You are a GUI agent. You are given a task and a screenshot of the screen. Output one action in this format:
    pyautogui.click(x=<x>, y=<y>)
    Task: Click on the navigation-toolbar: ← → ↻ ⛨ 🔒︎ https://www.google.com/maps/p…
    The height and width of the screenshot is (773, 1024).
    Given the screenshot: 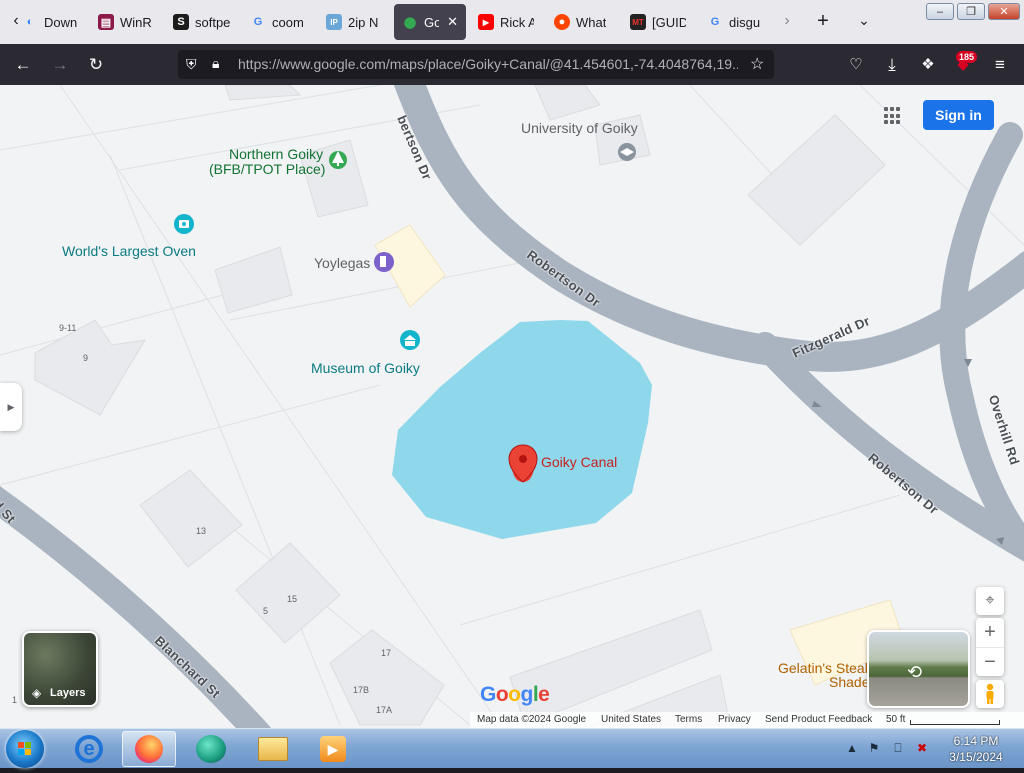 What is the action you would take?
    pyautogui.click(x=512, y=64)
    